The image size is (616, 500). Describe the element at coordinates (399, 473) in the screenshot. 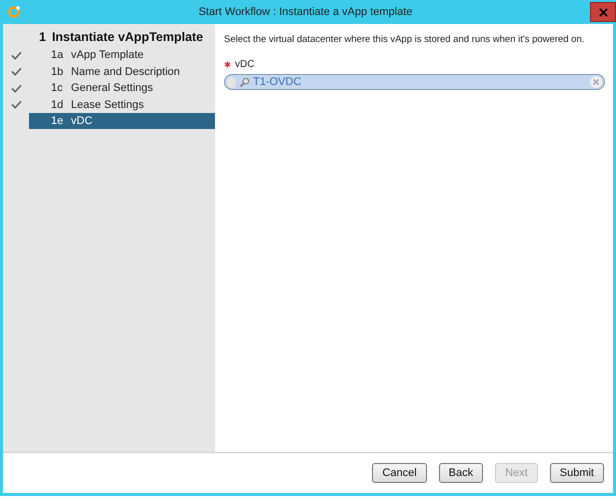

I see `dialog-button: Cancel` at that location.